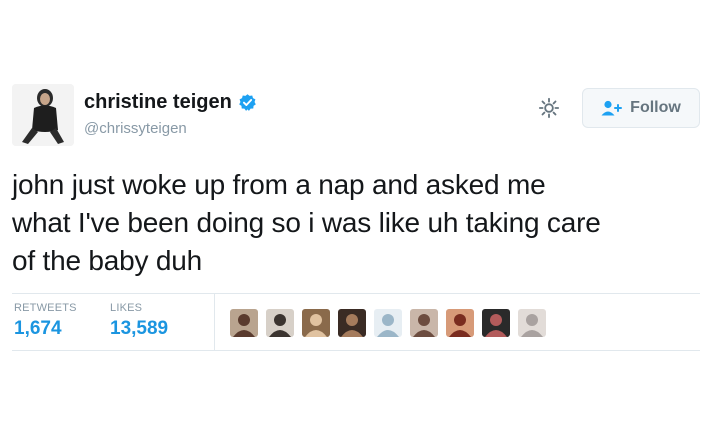  I want to click on display-name: christine teigen, so click(158, 102).